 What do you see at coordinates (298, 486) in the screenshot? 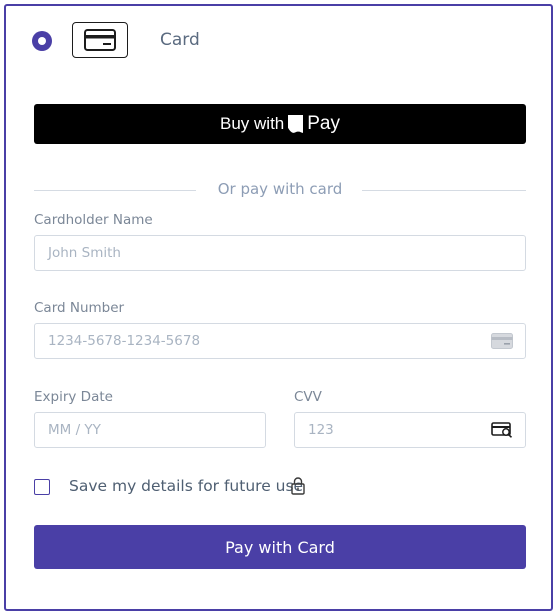
I see `lock-icon` at bounding box center [298, 486].